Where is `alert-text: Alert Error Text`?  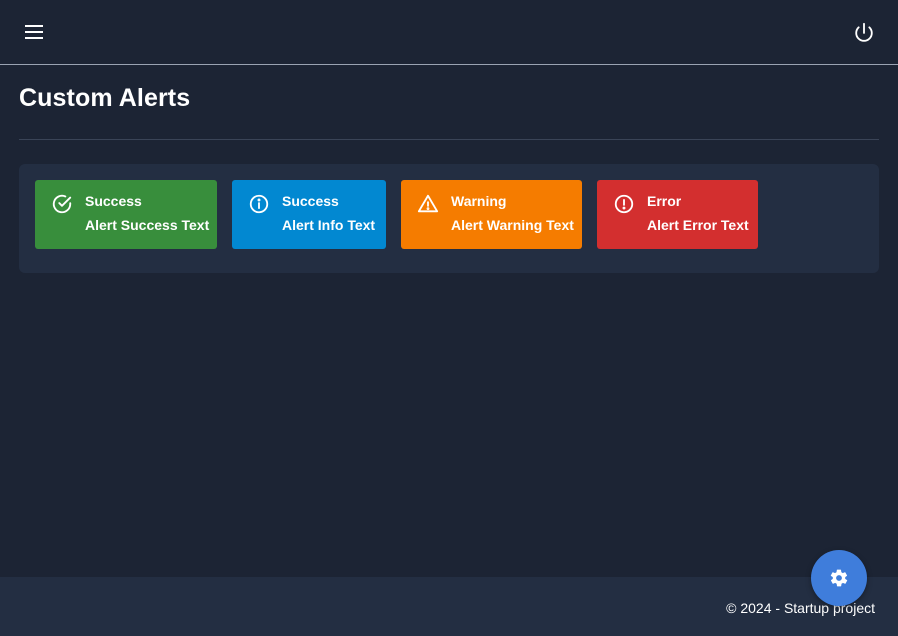 alert-text: Alert Error Text is located at coordinates (698, 225).